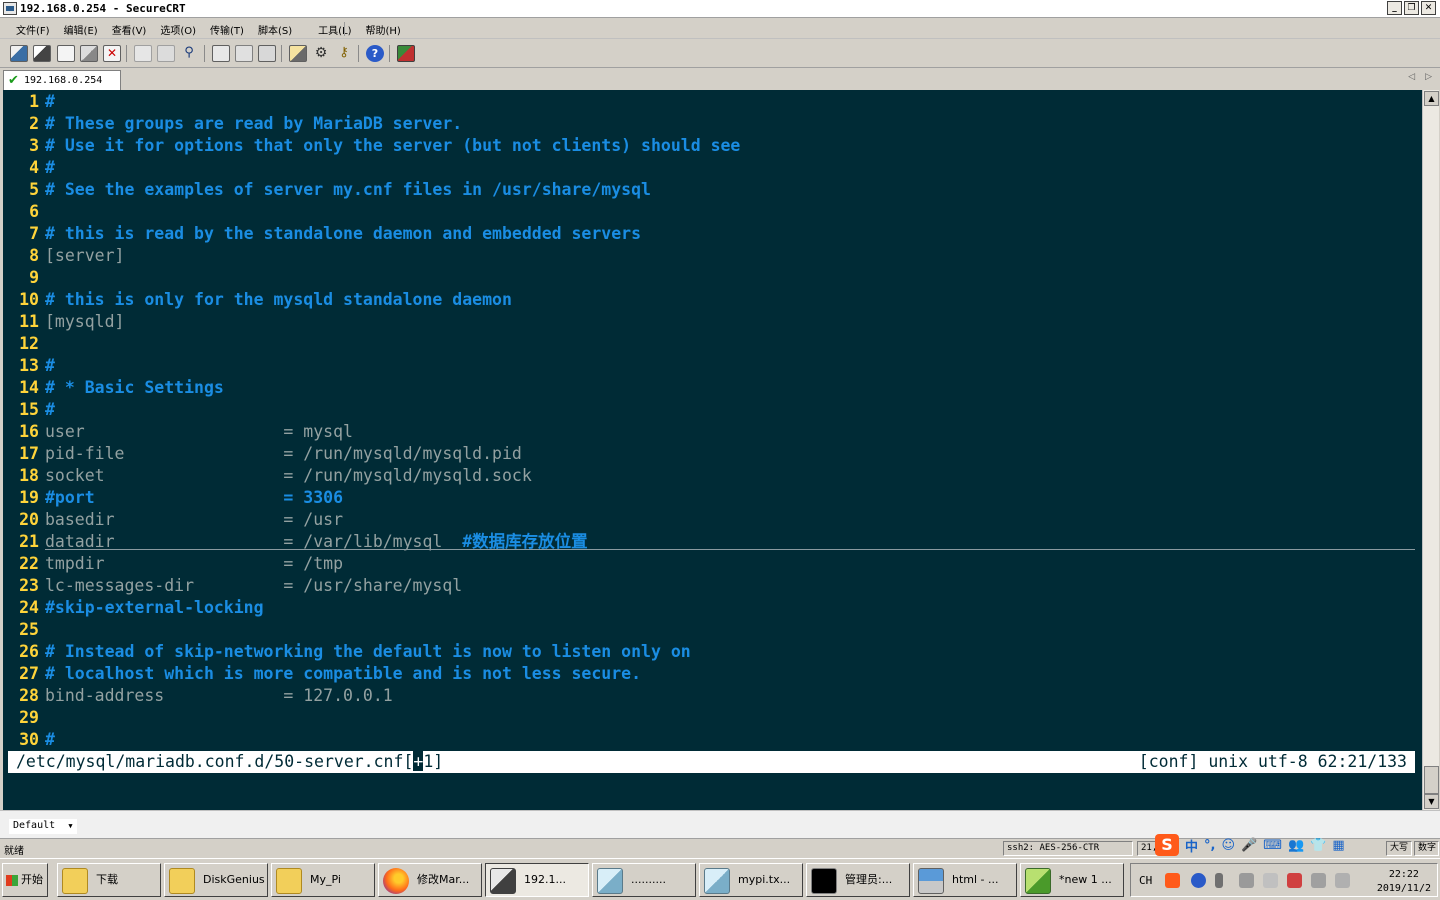  Describe the element at coordinates (1428, 8) in the screenshot. I see `close-button: ✕` at that location.